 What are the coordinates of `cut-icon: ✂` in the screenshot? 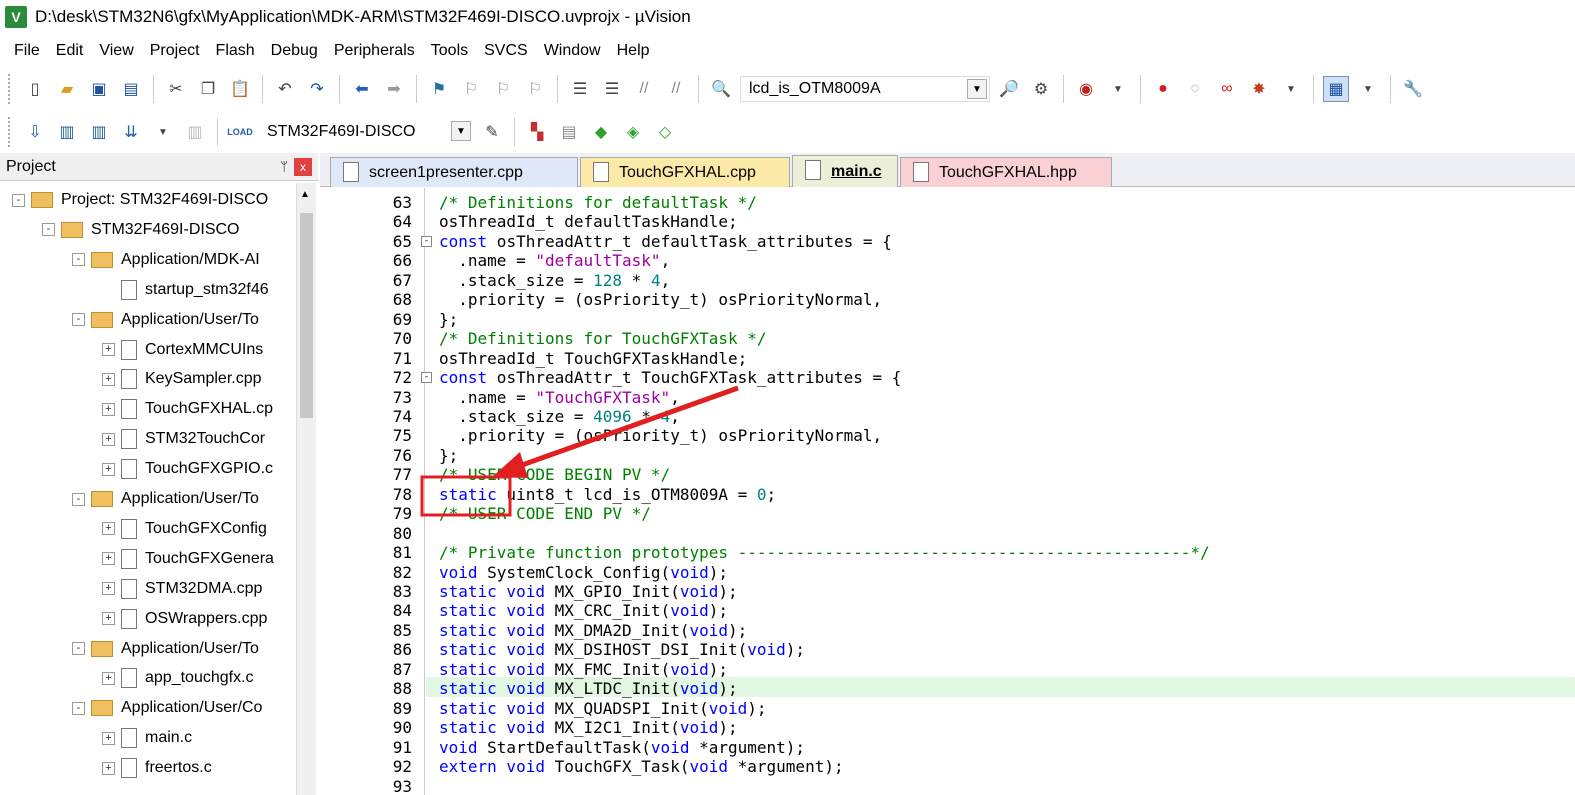 It's located at (176, 89).